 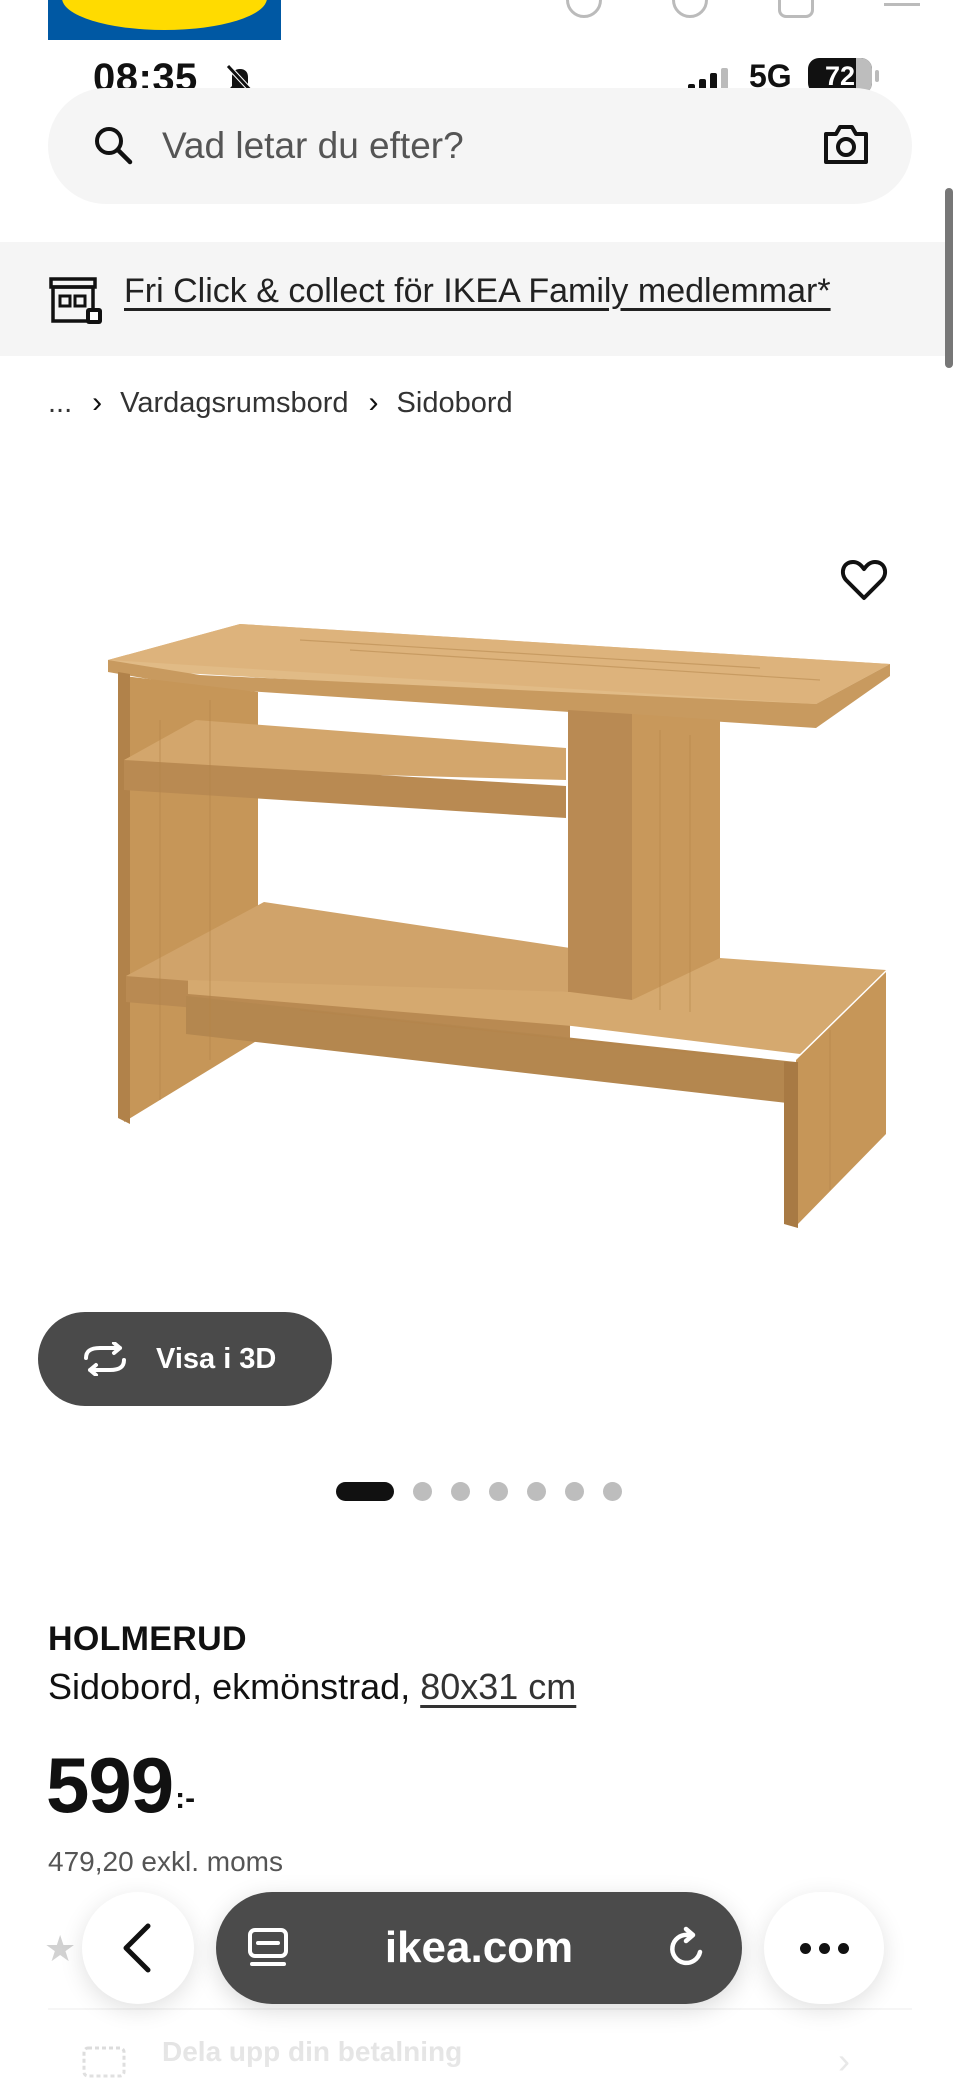 What do you see at coordinates (234, 1686) in the screenshot?
I see `product-type: Sidobord, ekmönstrad,` at bounding box center [234, 1686].